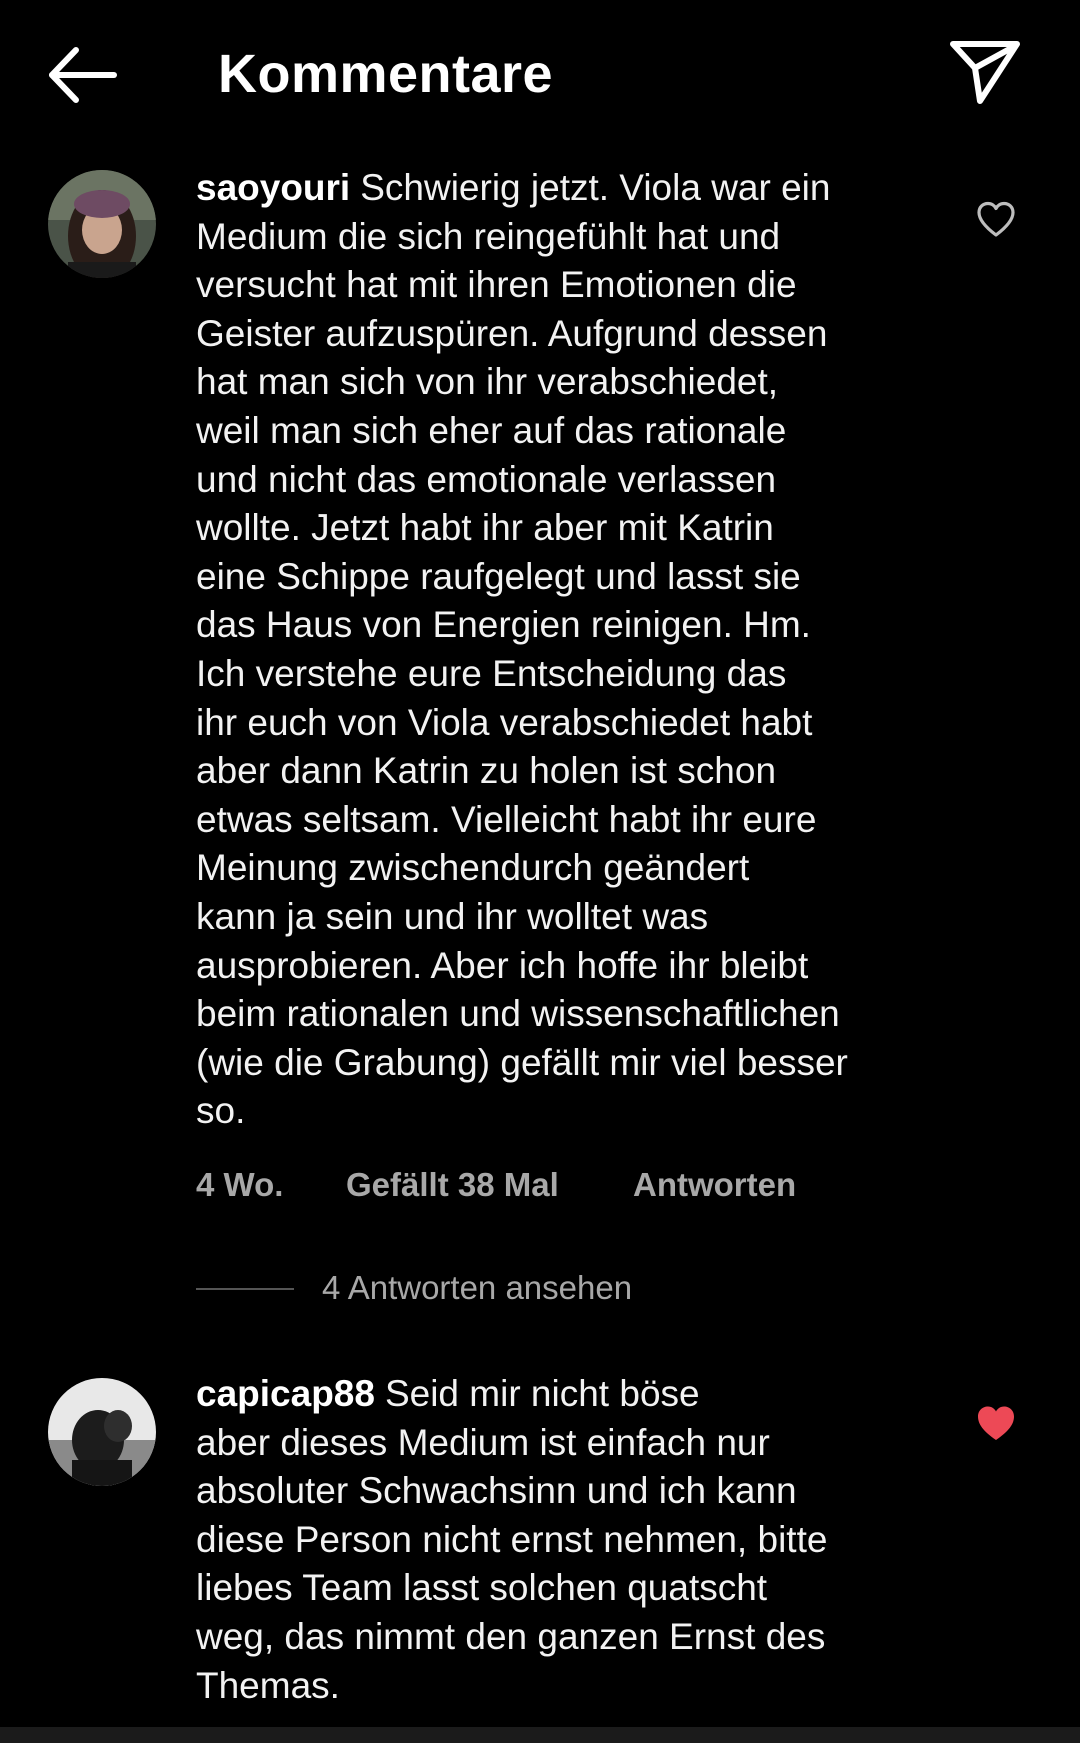 The image size is (1080, 1743). Describe the element at coordinates (240, 1184) in the screenshot. I see `comment-time: 4 Wo.` at that location.